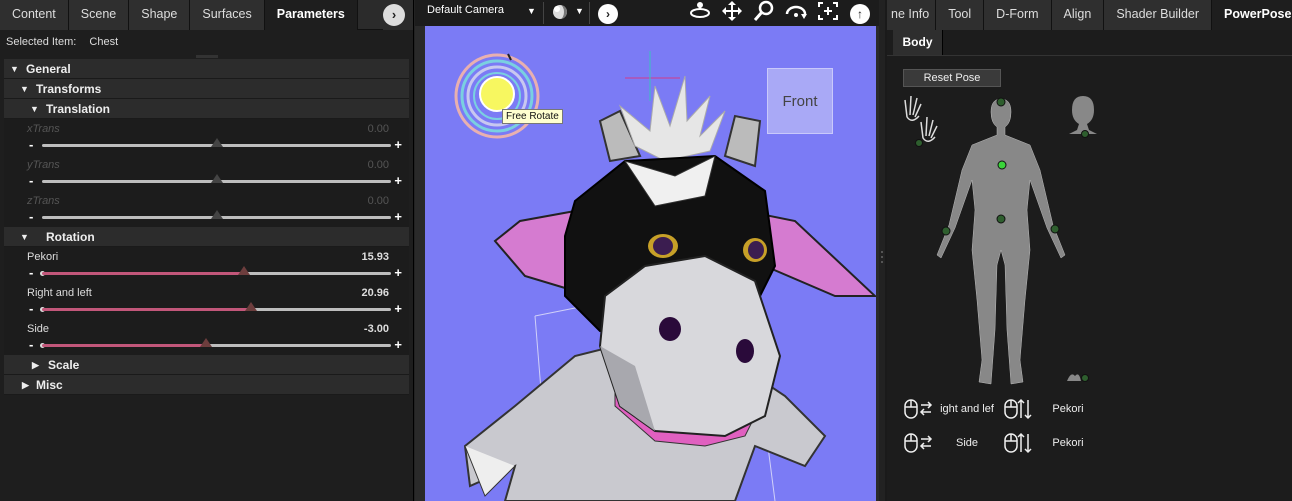 This screenshot has width=1292, height=501. What do you see at coordinates (543, 13) in the screenshot?
I see `toolbar-divider` at bounding box center [543, 13].